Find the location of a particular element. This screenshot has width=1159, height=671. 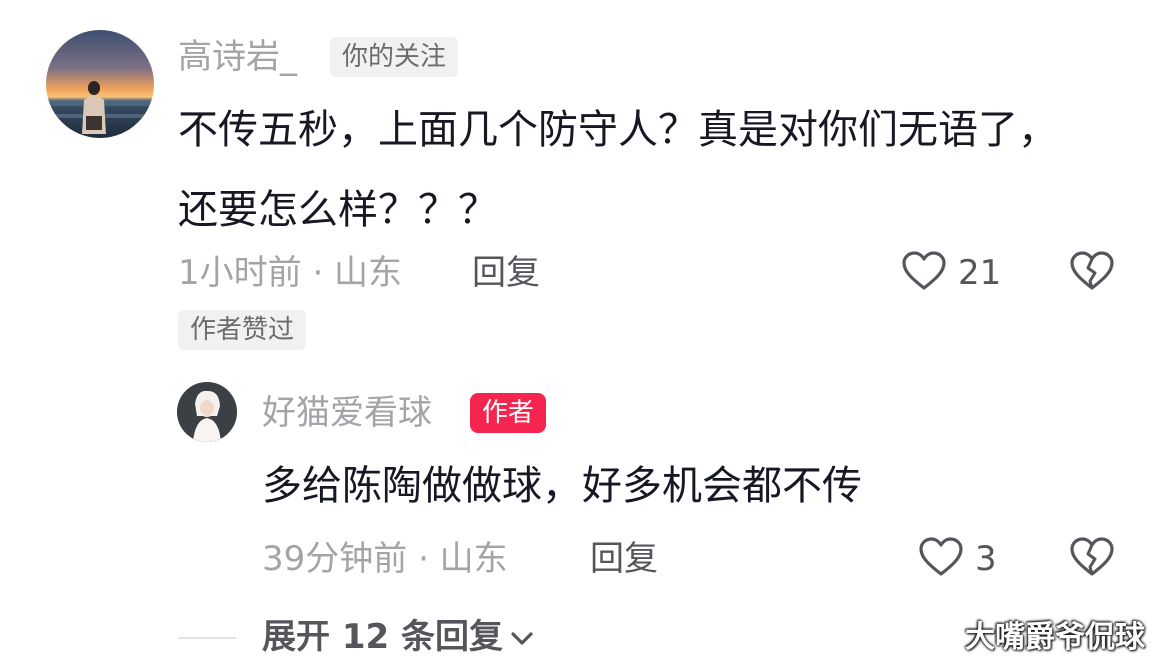

reply-meta: 39分钟前 · 山东 is located at coordinates (385, 559).